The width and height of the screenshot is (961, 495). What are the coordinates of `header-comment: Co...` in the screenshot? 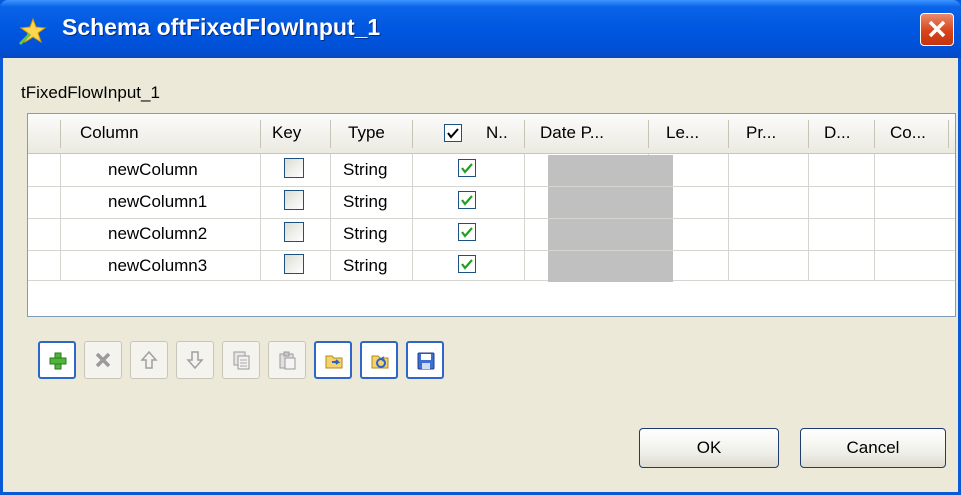 It's located at (908, 133).